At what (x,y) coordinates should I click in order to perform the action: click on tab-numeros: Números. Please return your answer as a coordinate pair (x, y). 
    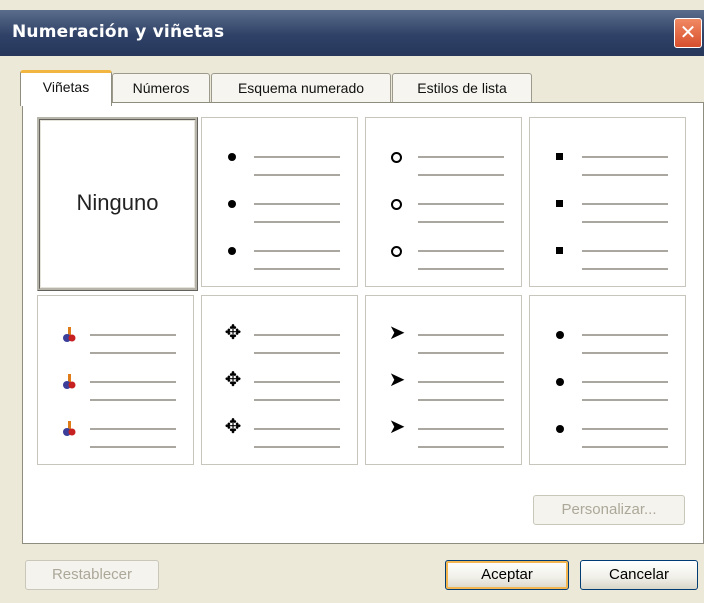
    Looking at the image, I should click on (161, 87).